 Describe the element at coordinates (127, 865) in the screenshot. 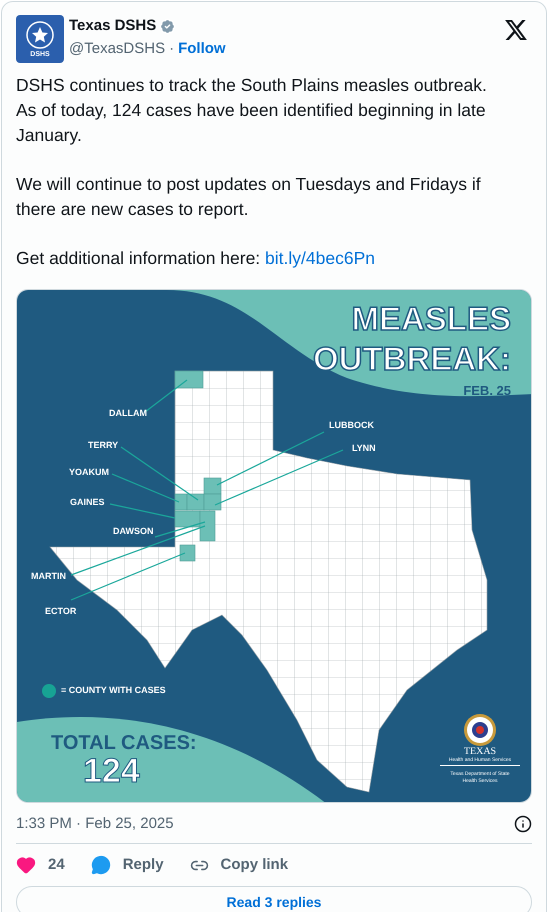

I see `reply-button: Reply` at that location.